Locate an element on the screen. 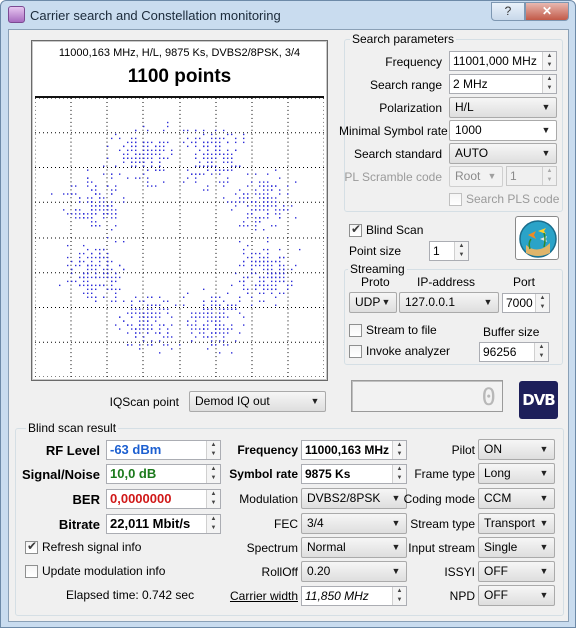 Image resolution: width=576 pixels, height=628 pixels. pilot-select: ON ▼ is located at coordinates (516, 449).